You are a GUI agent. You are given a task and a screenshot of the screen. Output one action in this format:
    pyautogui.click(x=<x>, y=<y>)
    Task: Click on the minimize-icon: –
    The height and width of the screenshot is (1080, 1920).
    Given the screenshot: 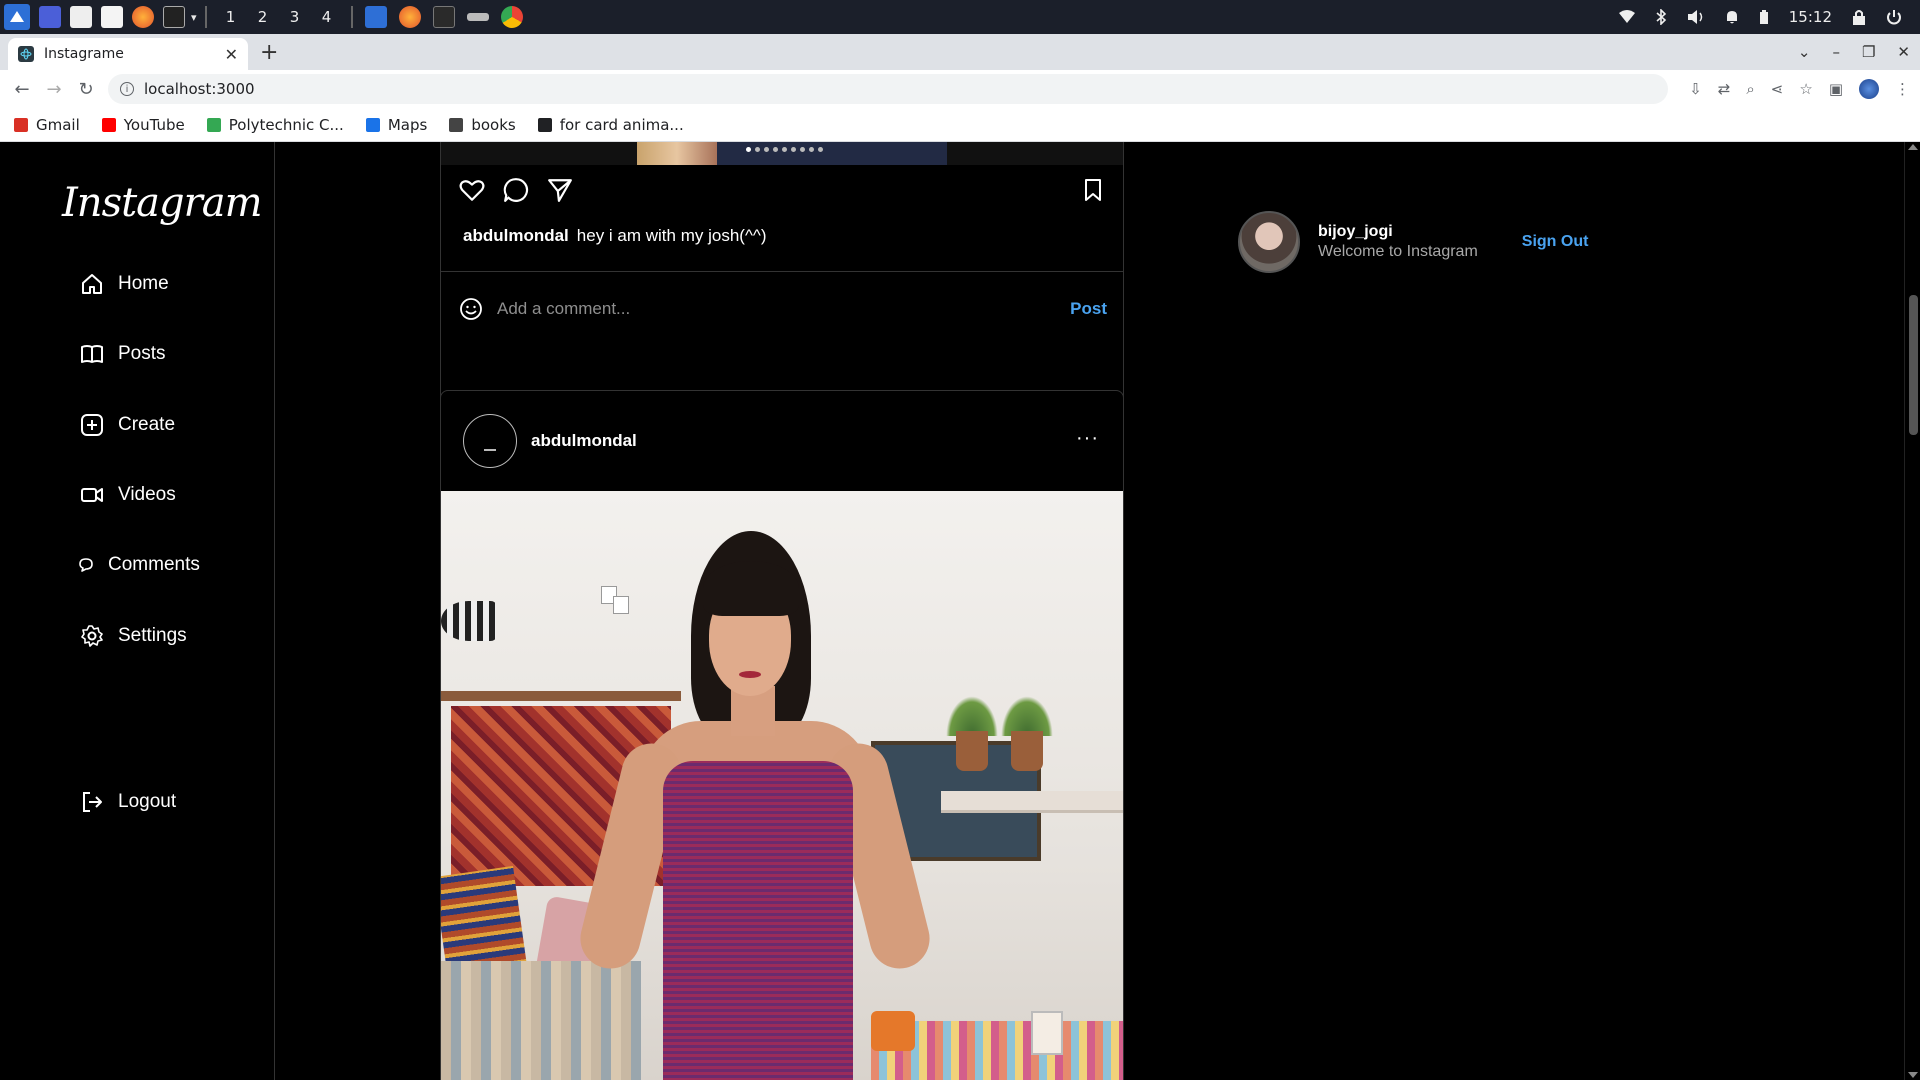 What is the action you would take?
    pyautogui.click(x=1836, y=52)
    